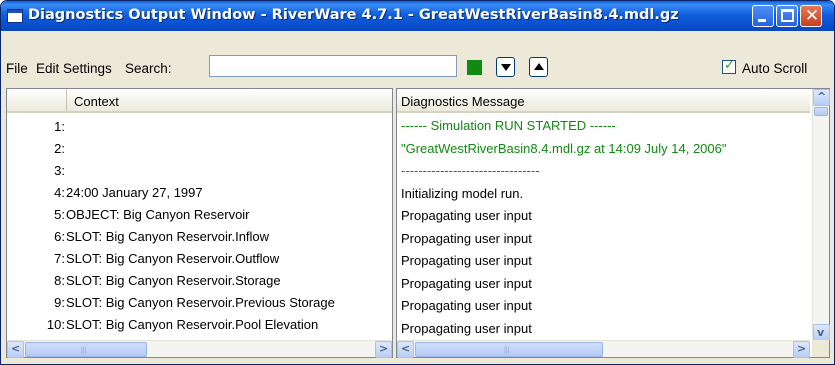  I want to click on minimize-button, so click(763, 16).